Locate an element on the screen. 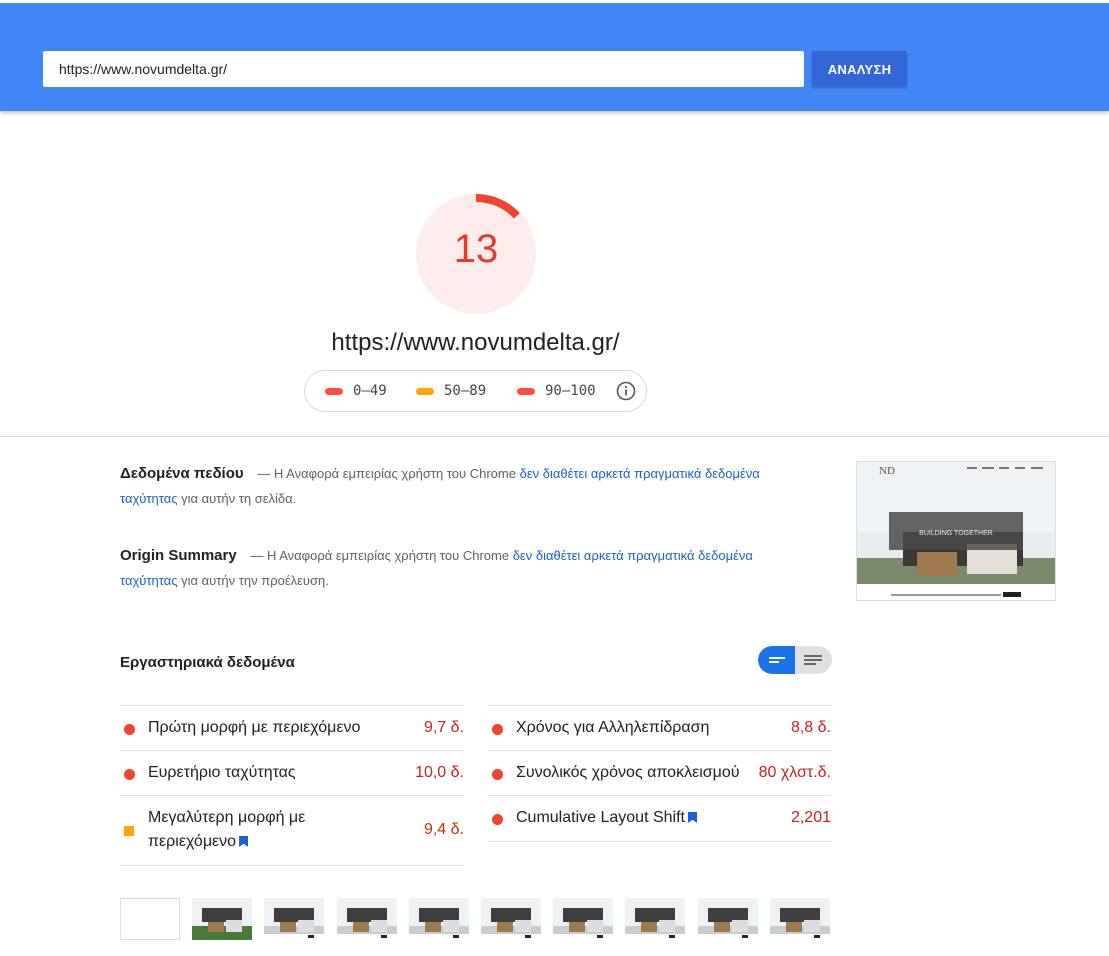 Image resolution: width=1109 pixels, height=956 pixels. legend-fail-swatch is located at coordinates (334, 391).